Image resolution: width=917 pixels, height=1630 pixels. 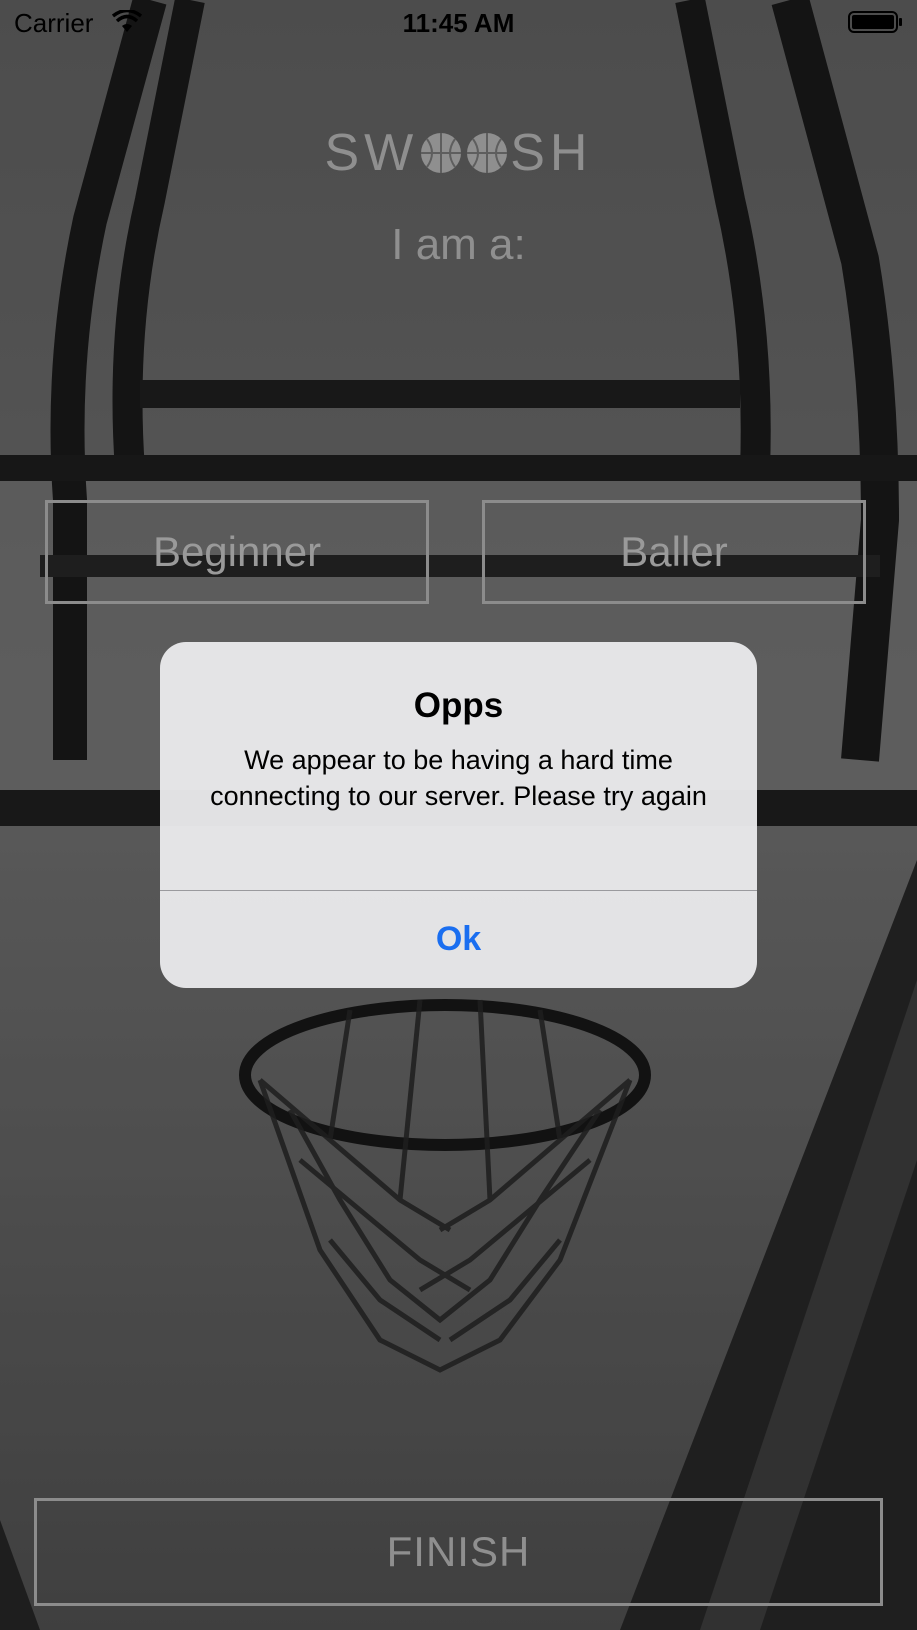 I want to click on status-time: 11:45 AM, so click(x=458, y=23).